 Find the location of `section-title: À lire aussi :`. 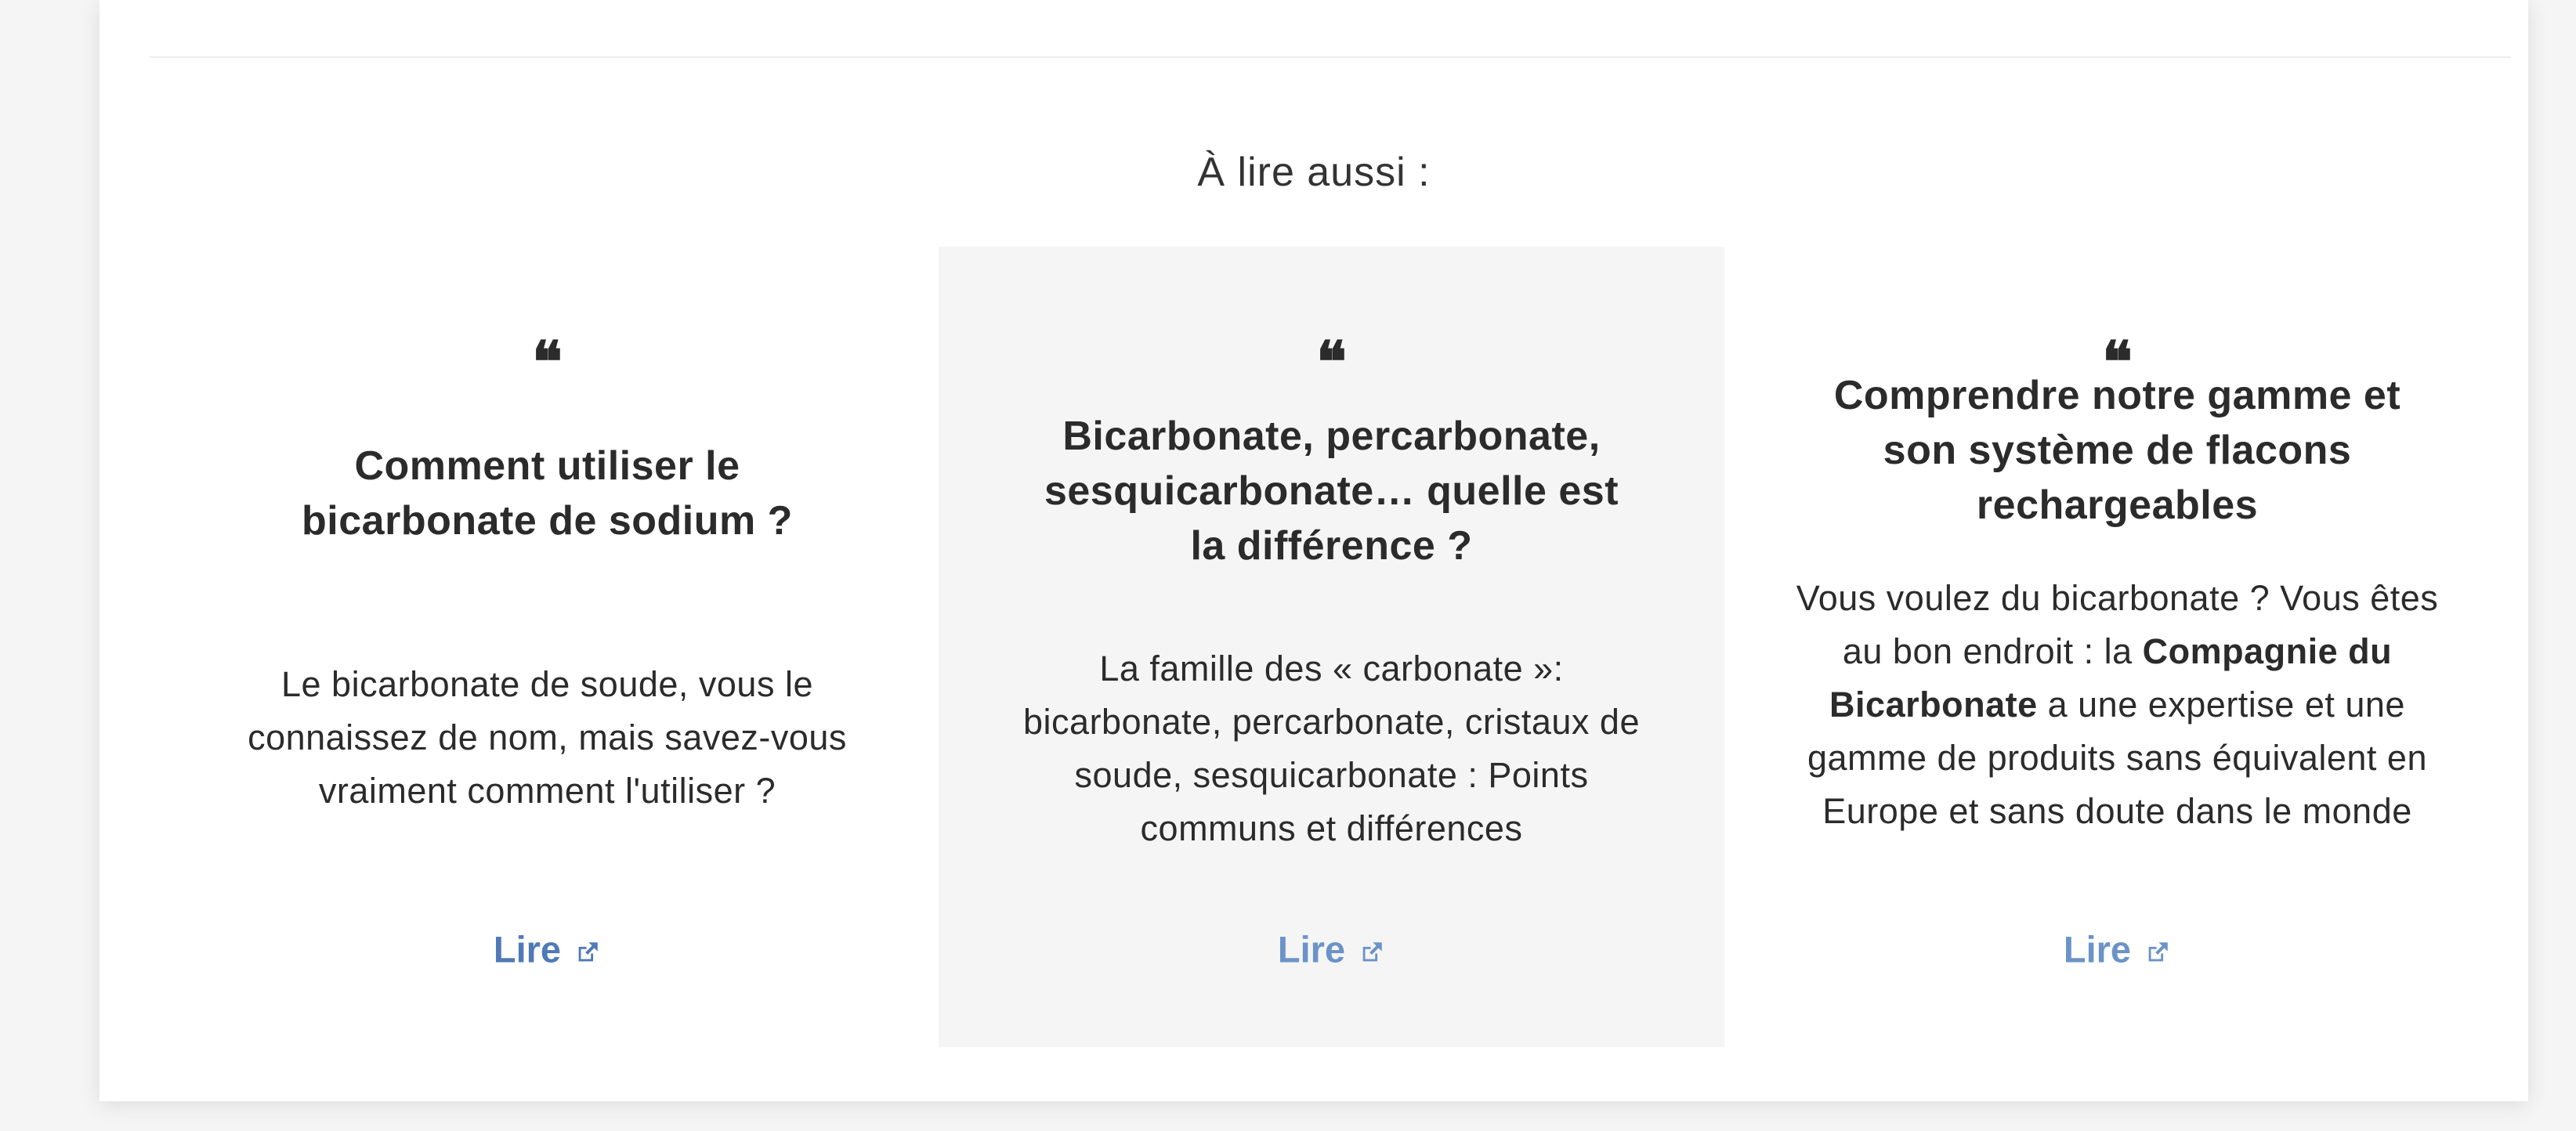

section-title: À lire aussi : is located at coordinates (1314, 172).